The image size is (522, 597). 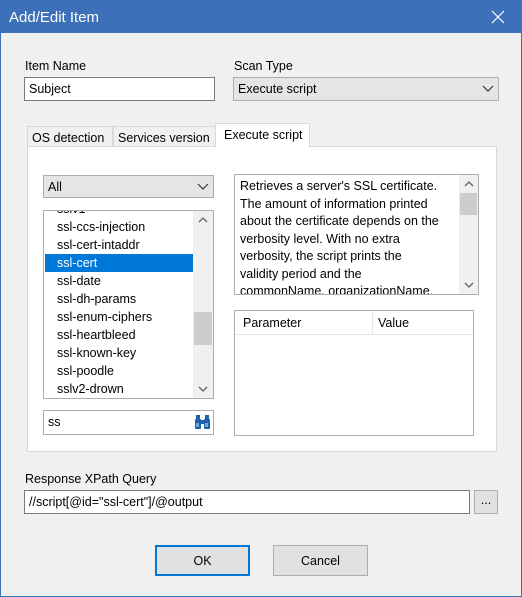 What do you see at coordinates (128, 186) in the screenshot?
I see `category-filter-select: All` at bounding box center [128, 186].